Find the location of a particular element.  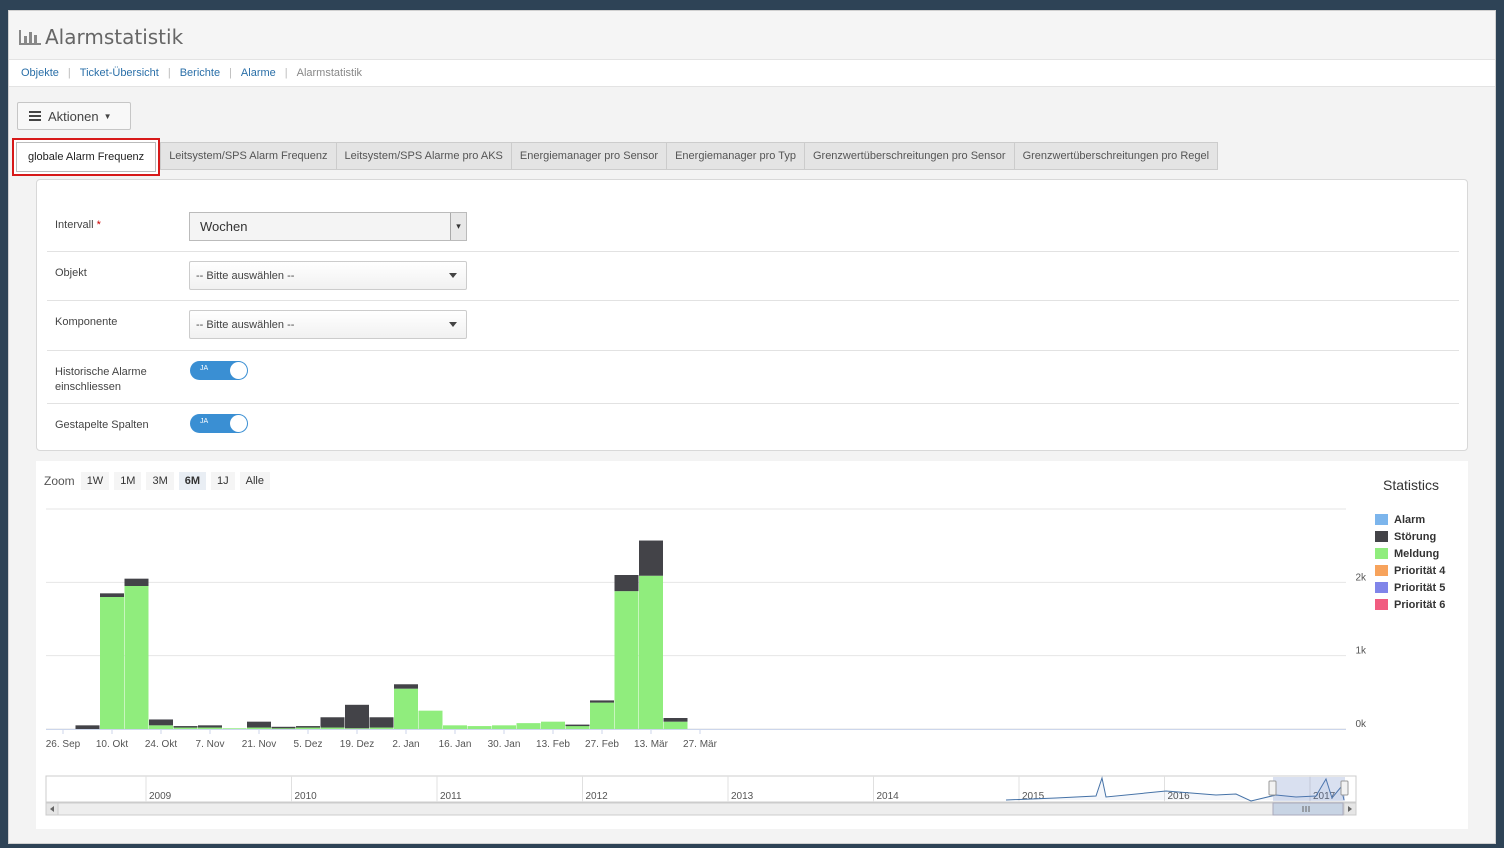

intervall-select: Wochen ▾ is located at coordinates (328, 226).